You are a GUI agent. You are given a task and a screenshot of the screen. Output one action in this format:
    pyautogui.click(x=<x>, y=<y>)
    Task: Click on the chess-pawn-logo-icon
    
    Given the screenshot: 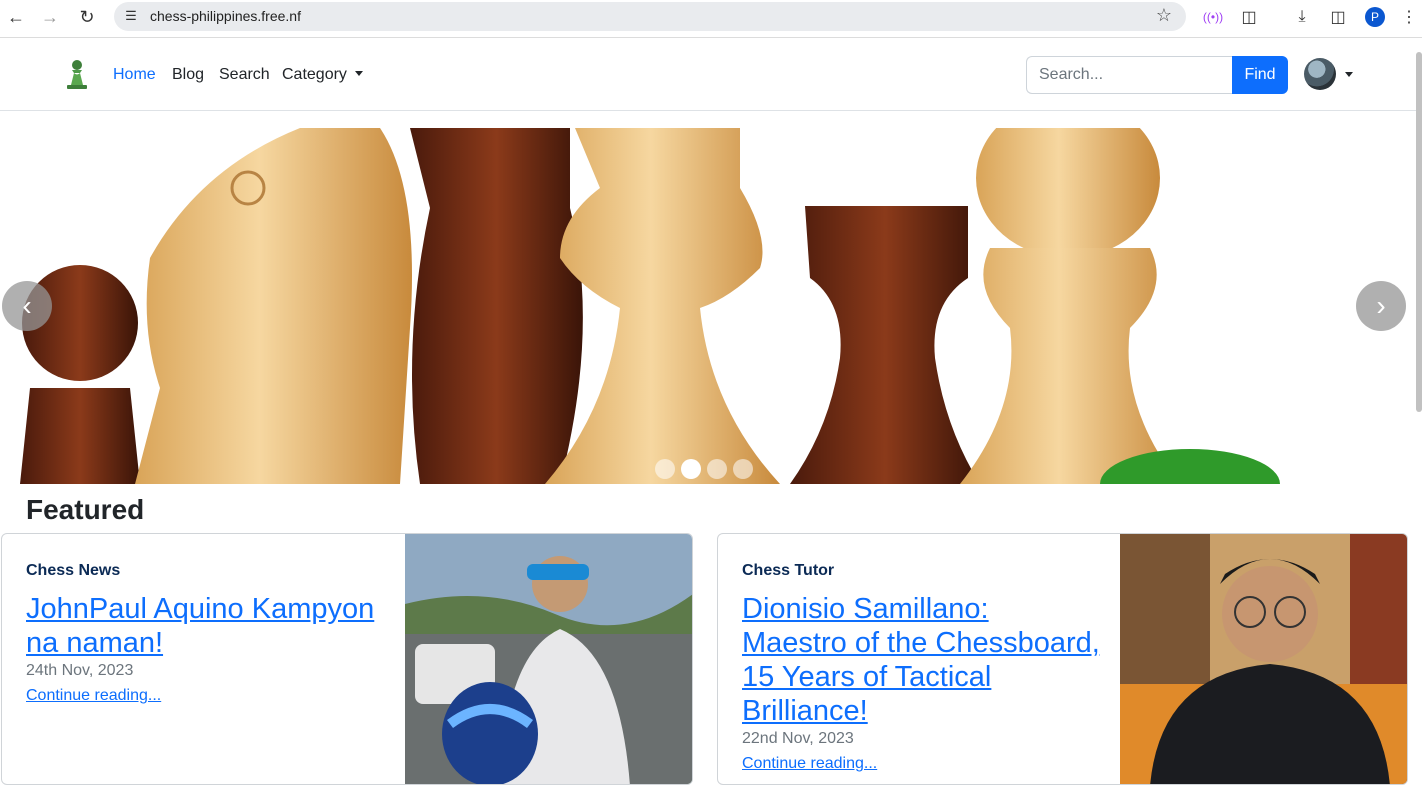 What is the action you would take?
    pyautogui.click(x=77, y=74)
    